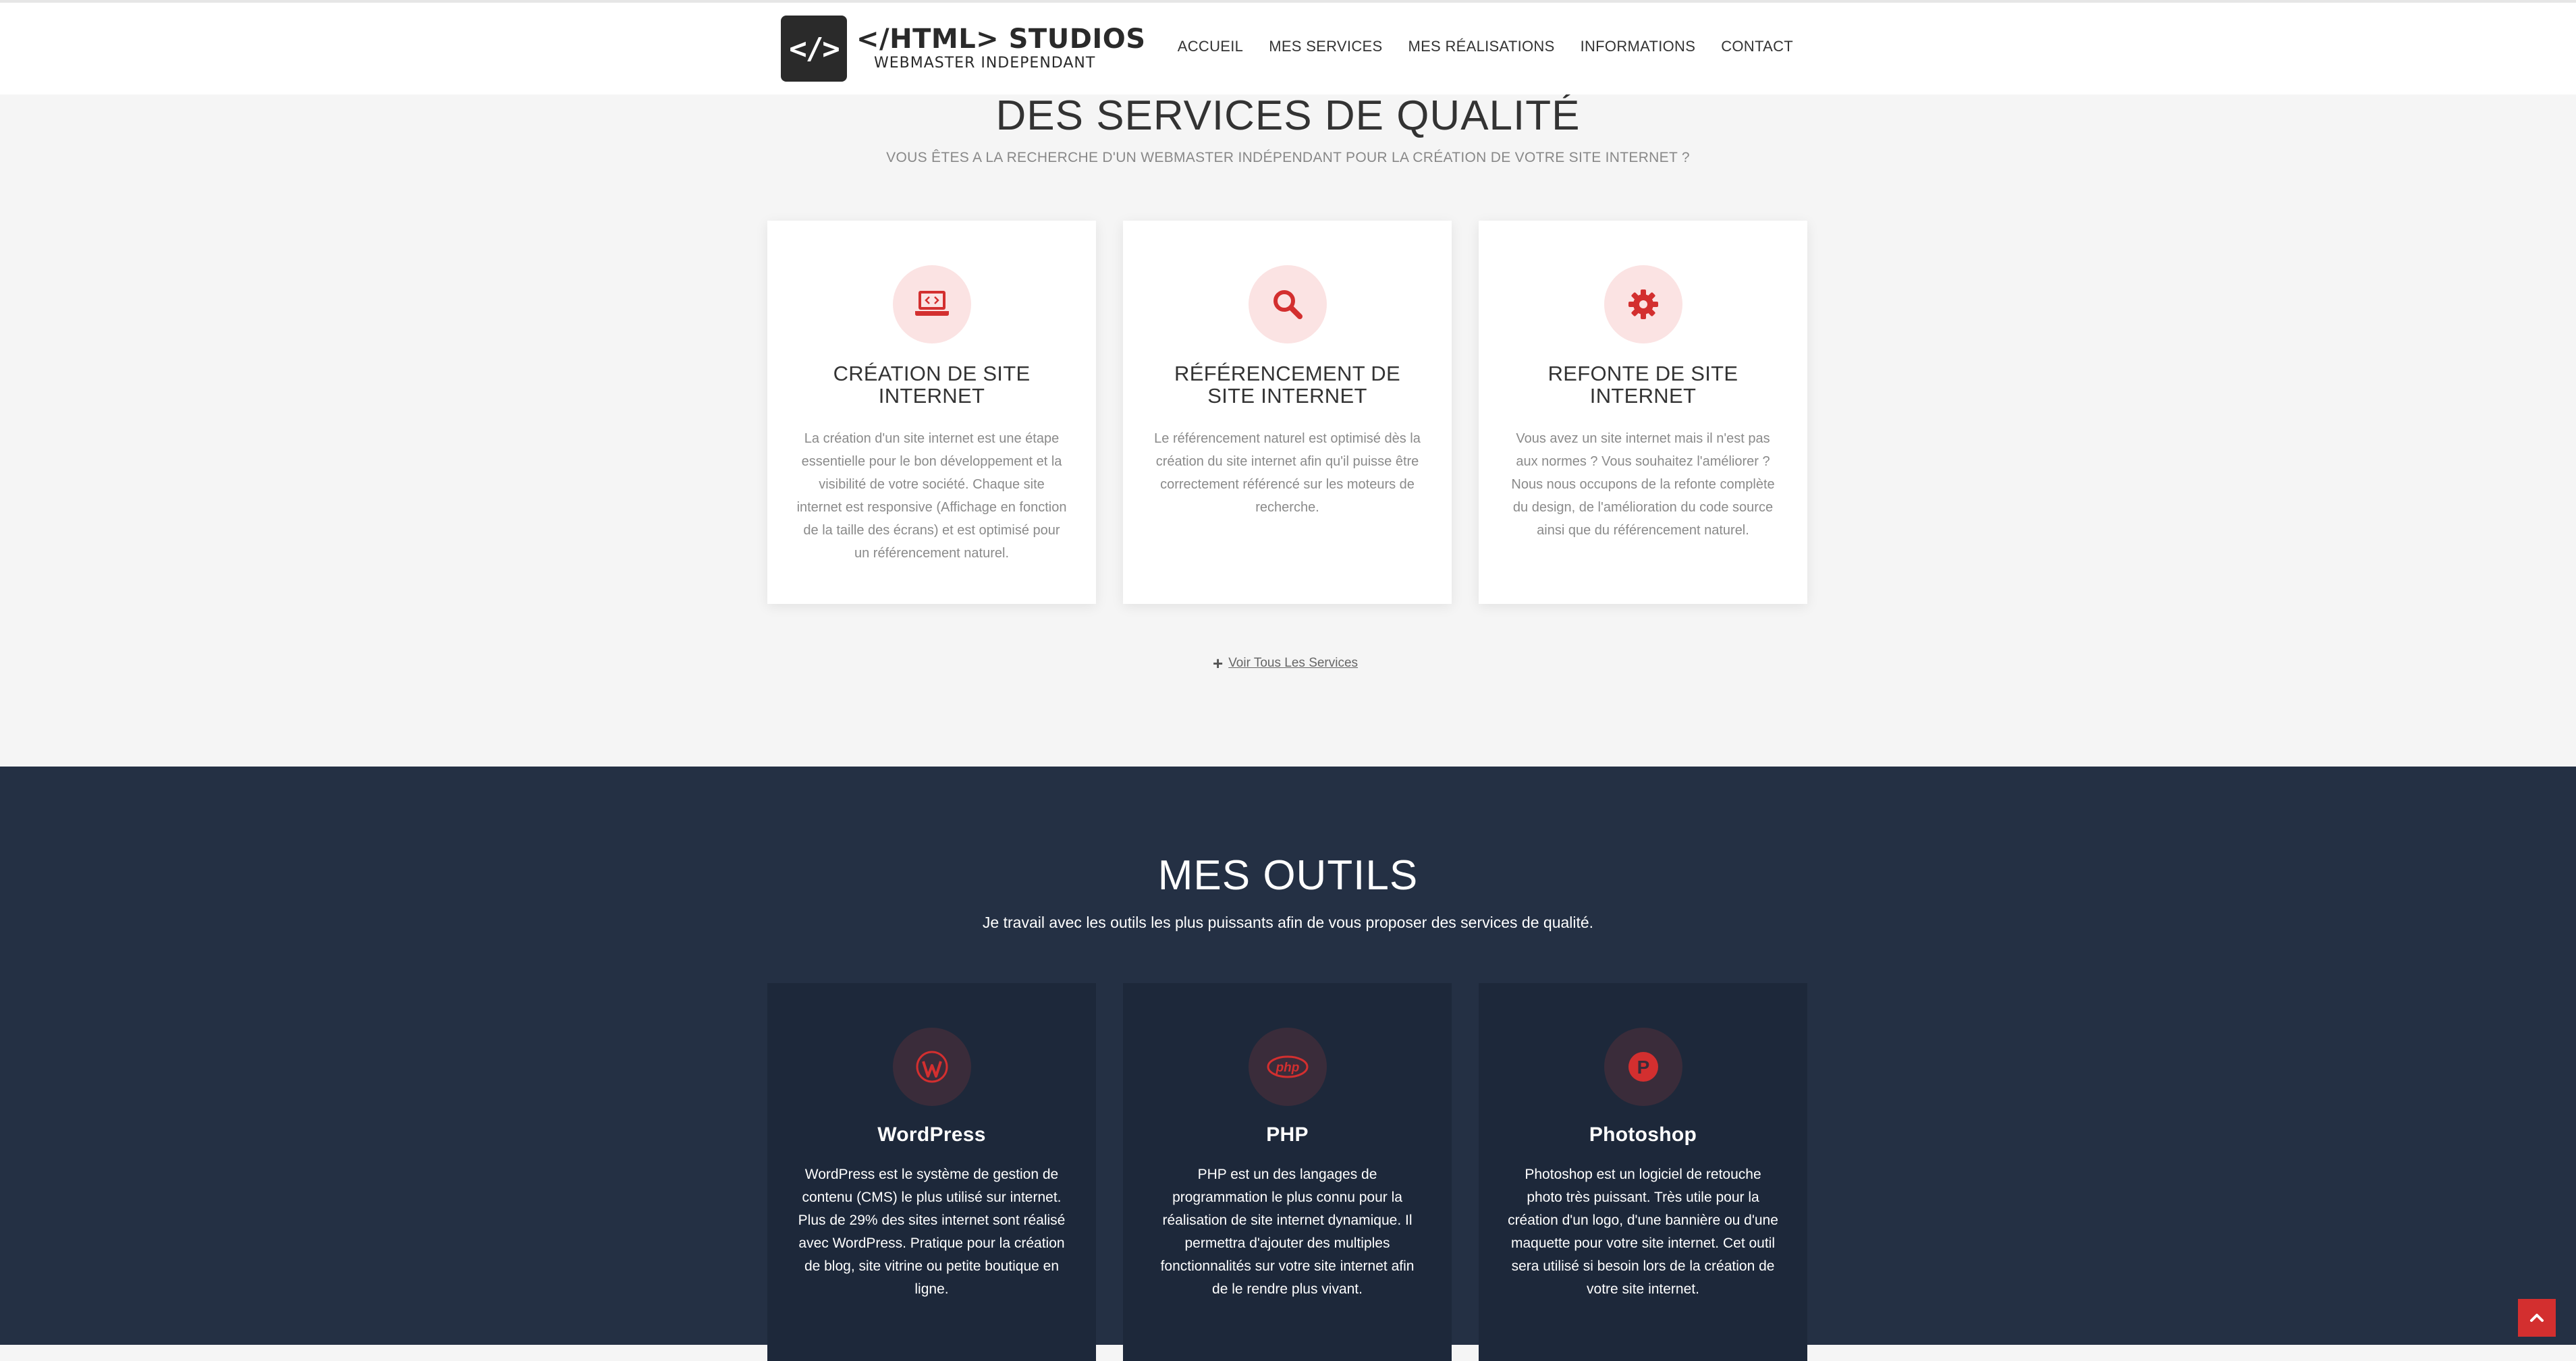 The image size is (2576, 1361). I want to click on laptop-code-icon, so click(932, 304).